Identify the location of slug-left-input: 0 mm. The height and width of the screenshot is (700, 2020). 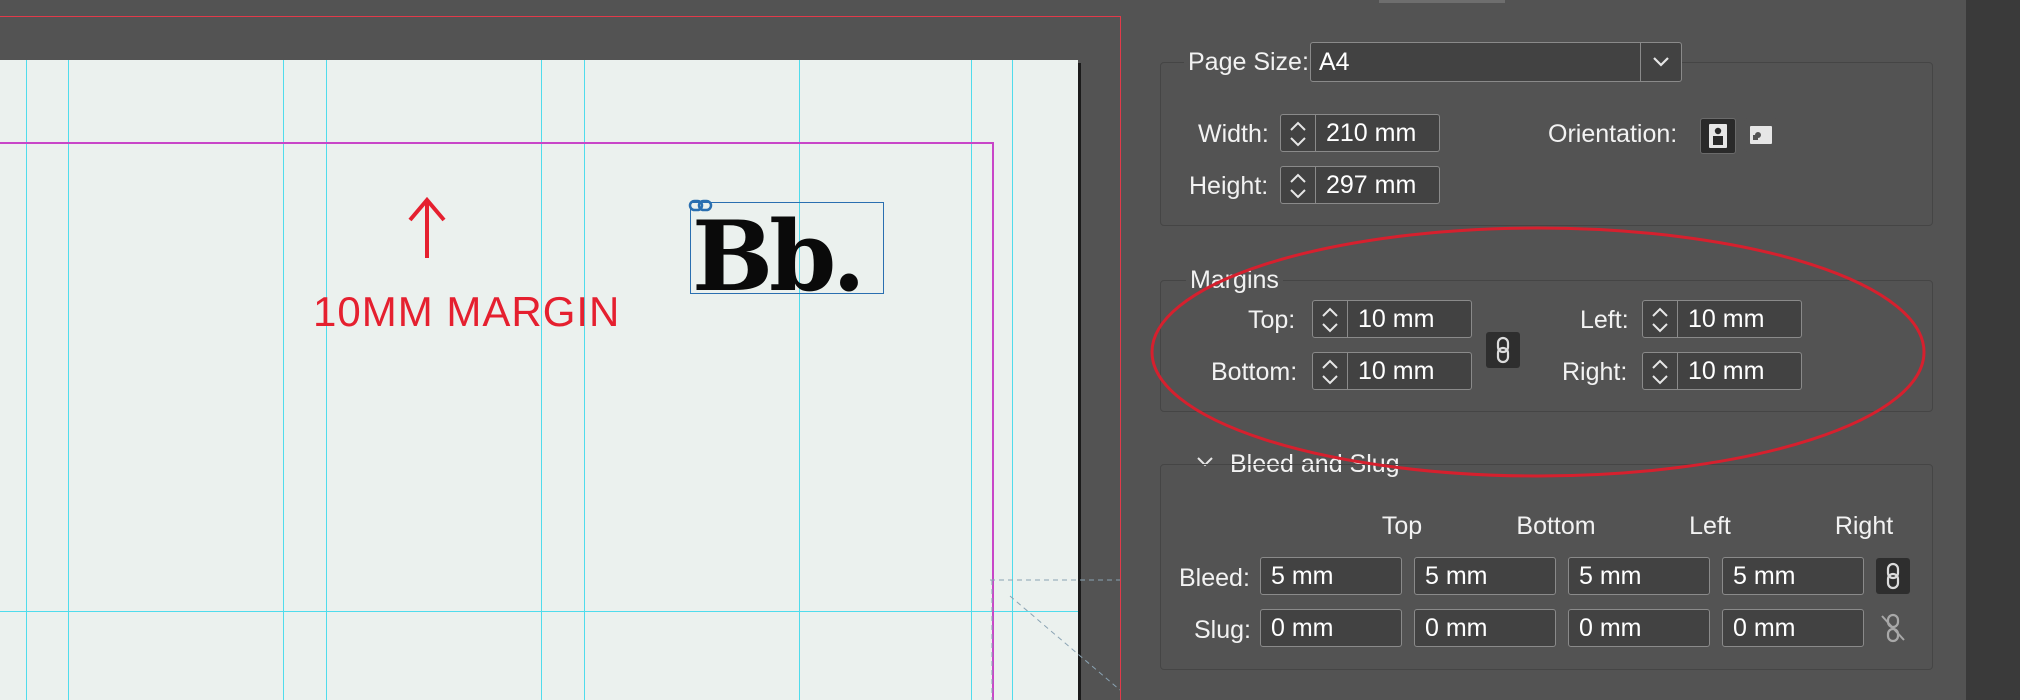
(1639, 628).